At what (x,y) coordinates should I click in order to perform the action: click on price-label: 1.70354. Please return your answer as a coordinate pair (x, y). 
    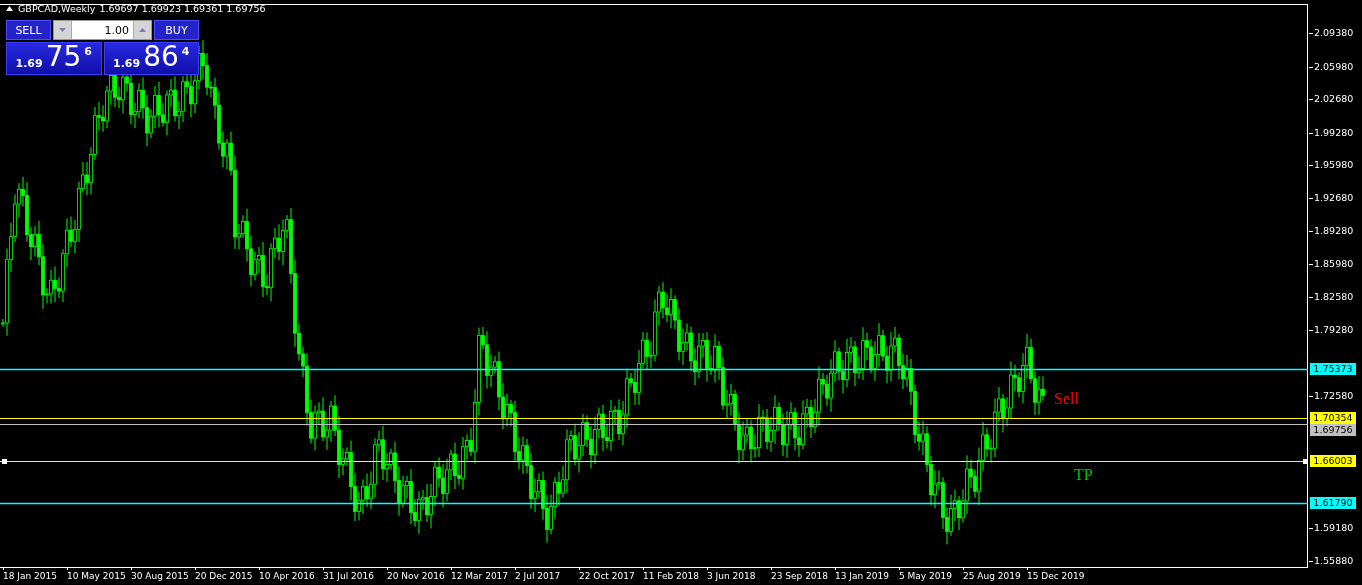
    Looking at the image, I should click on (1333, 418).